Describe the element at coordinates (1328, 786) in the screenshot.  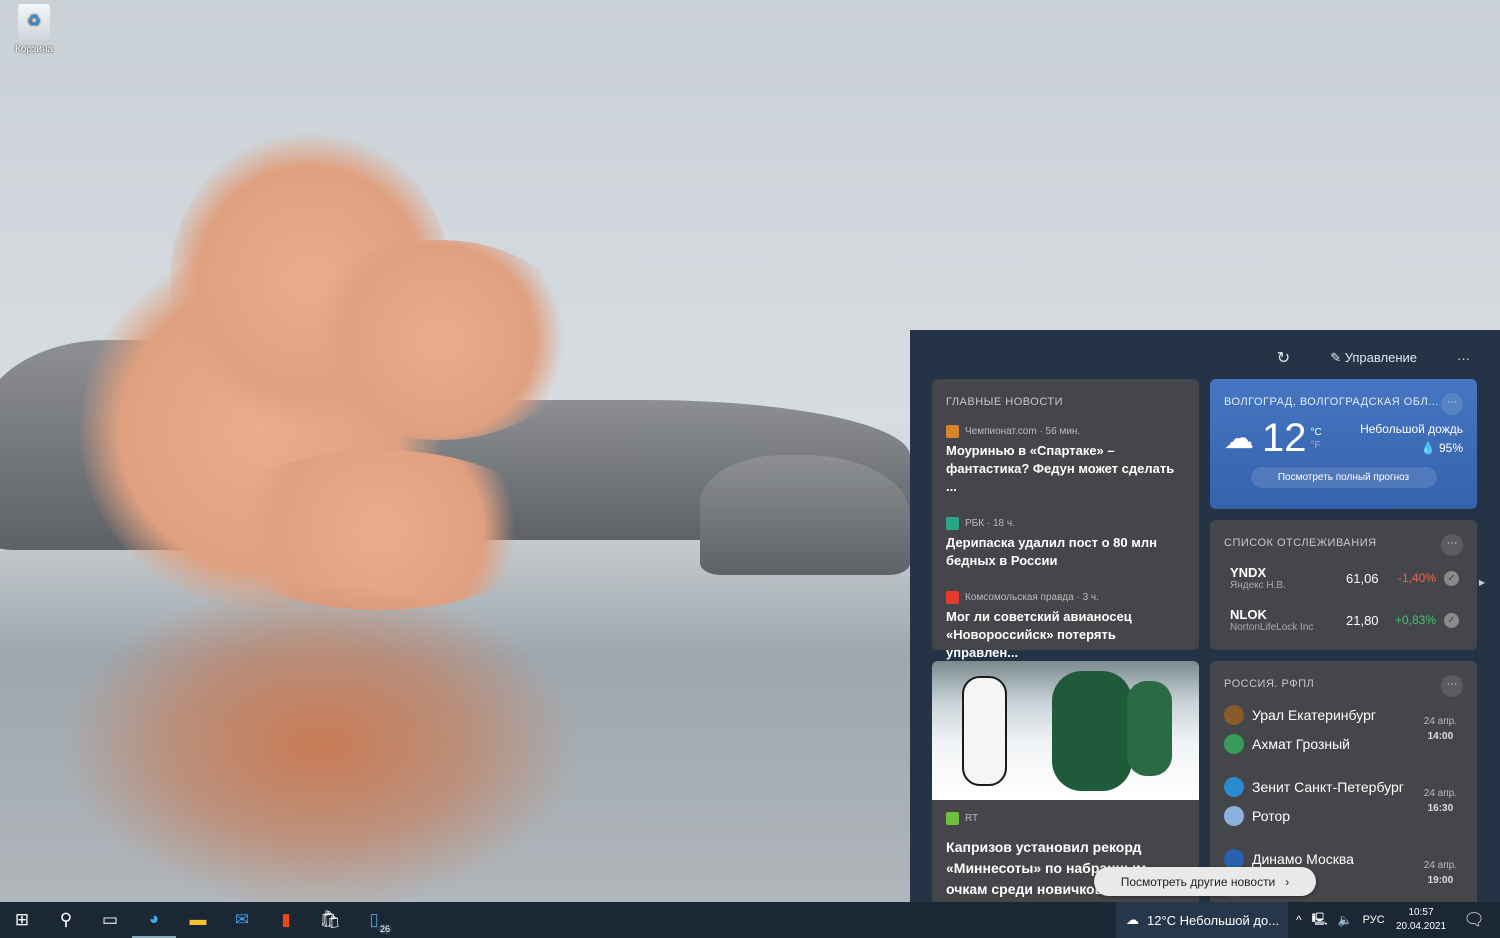
I see `home-team: Зенит Санкт-Петербург` at that location.